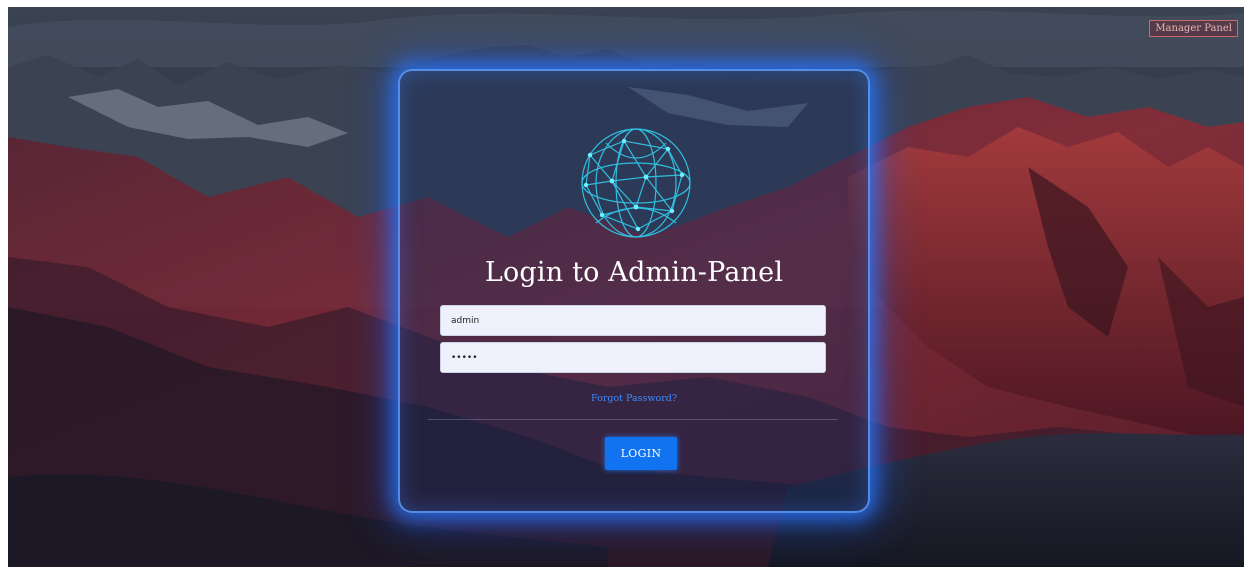  I want to click on form-divider, so click(633, 419).